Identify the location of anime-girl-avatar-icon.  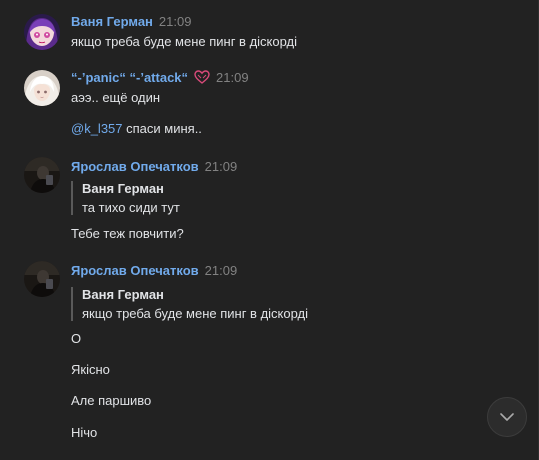
(42, 32).